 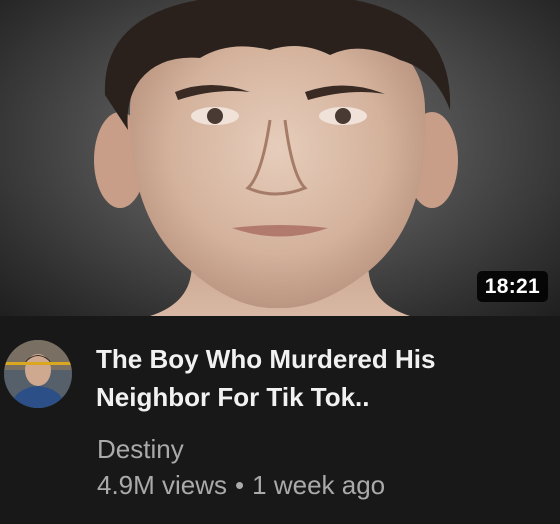 I want to click on avatar-icon, so click(x=38, y=374).